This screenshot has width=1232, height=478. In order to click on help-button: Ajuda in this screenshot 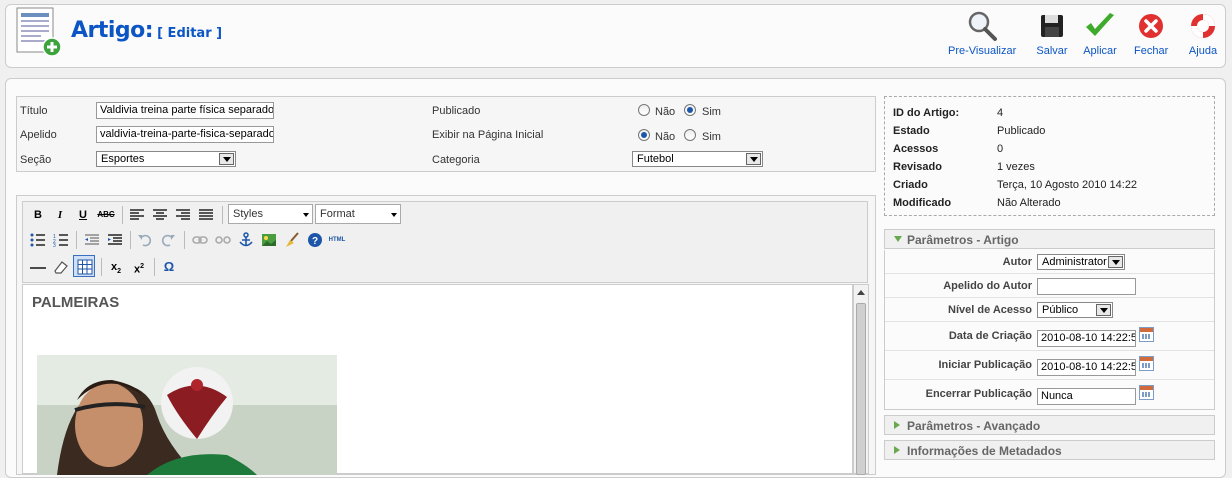, I will do `click(1203, 33)`.